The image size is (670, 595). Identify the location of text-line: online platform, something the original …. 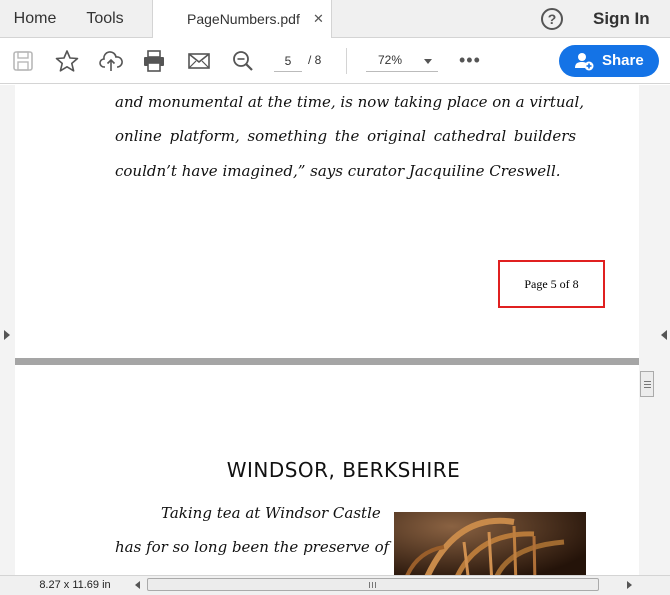
(346, 136).